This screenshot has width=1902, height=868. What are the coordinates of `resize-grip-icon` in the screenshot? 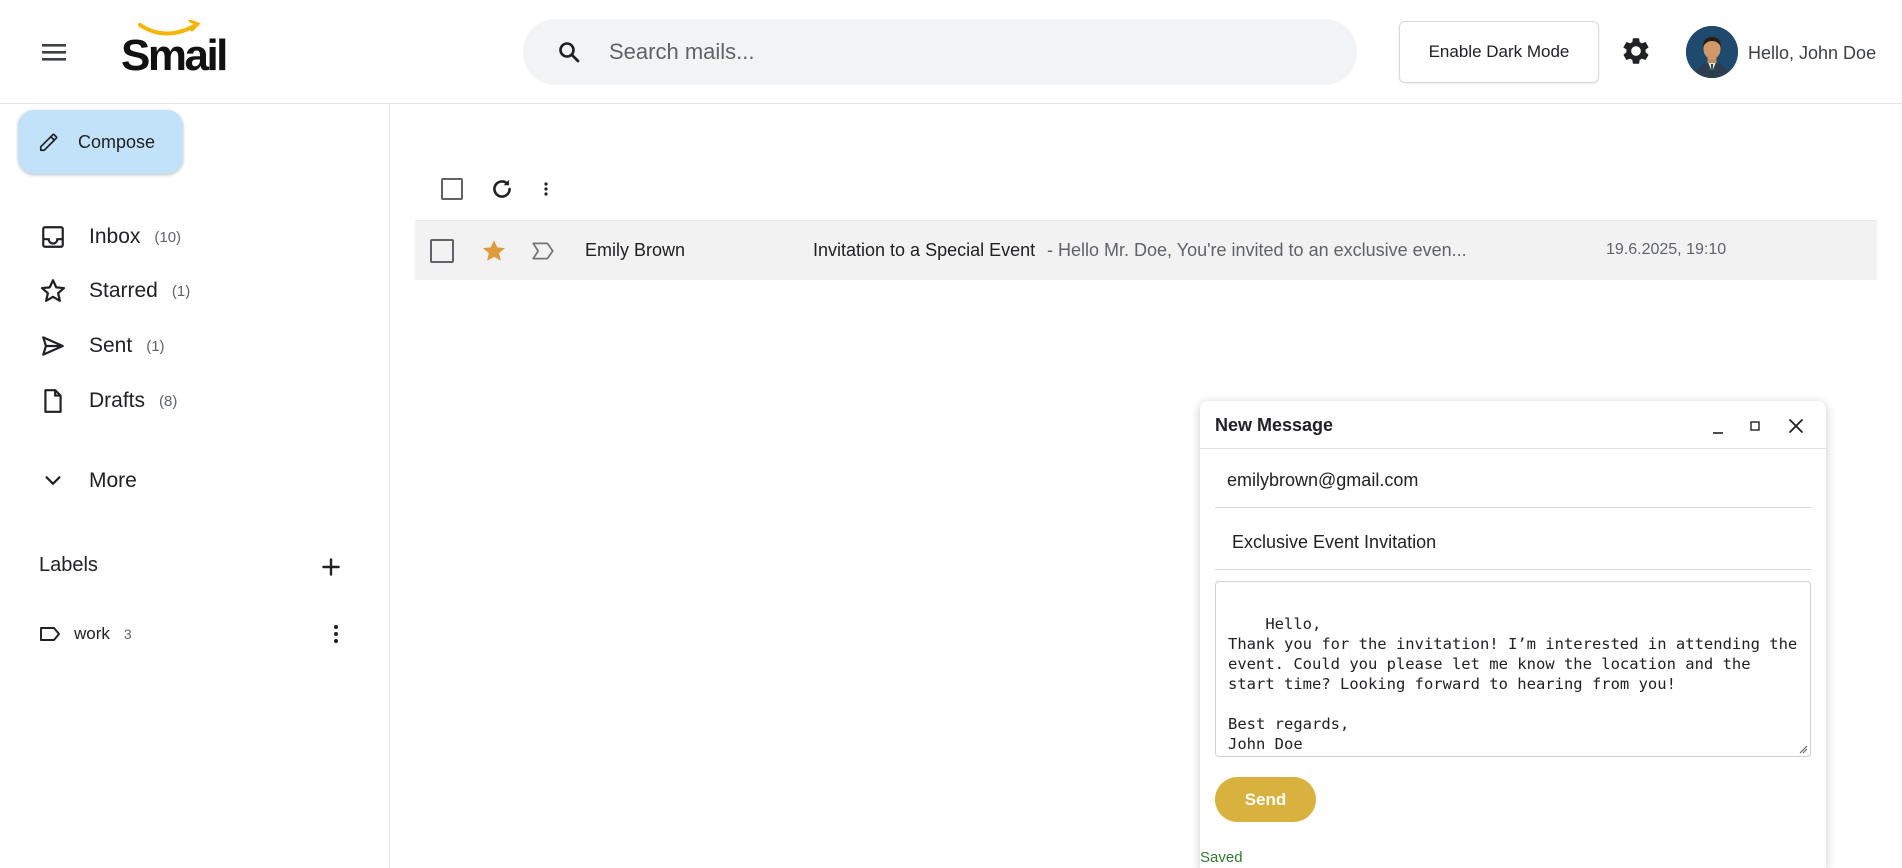 It's located at (1803, 749).